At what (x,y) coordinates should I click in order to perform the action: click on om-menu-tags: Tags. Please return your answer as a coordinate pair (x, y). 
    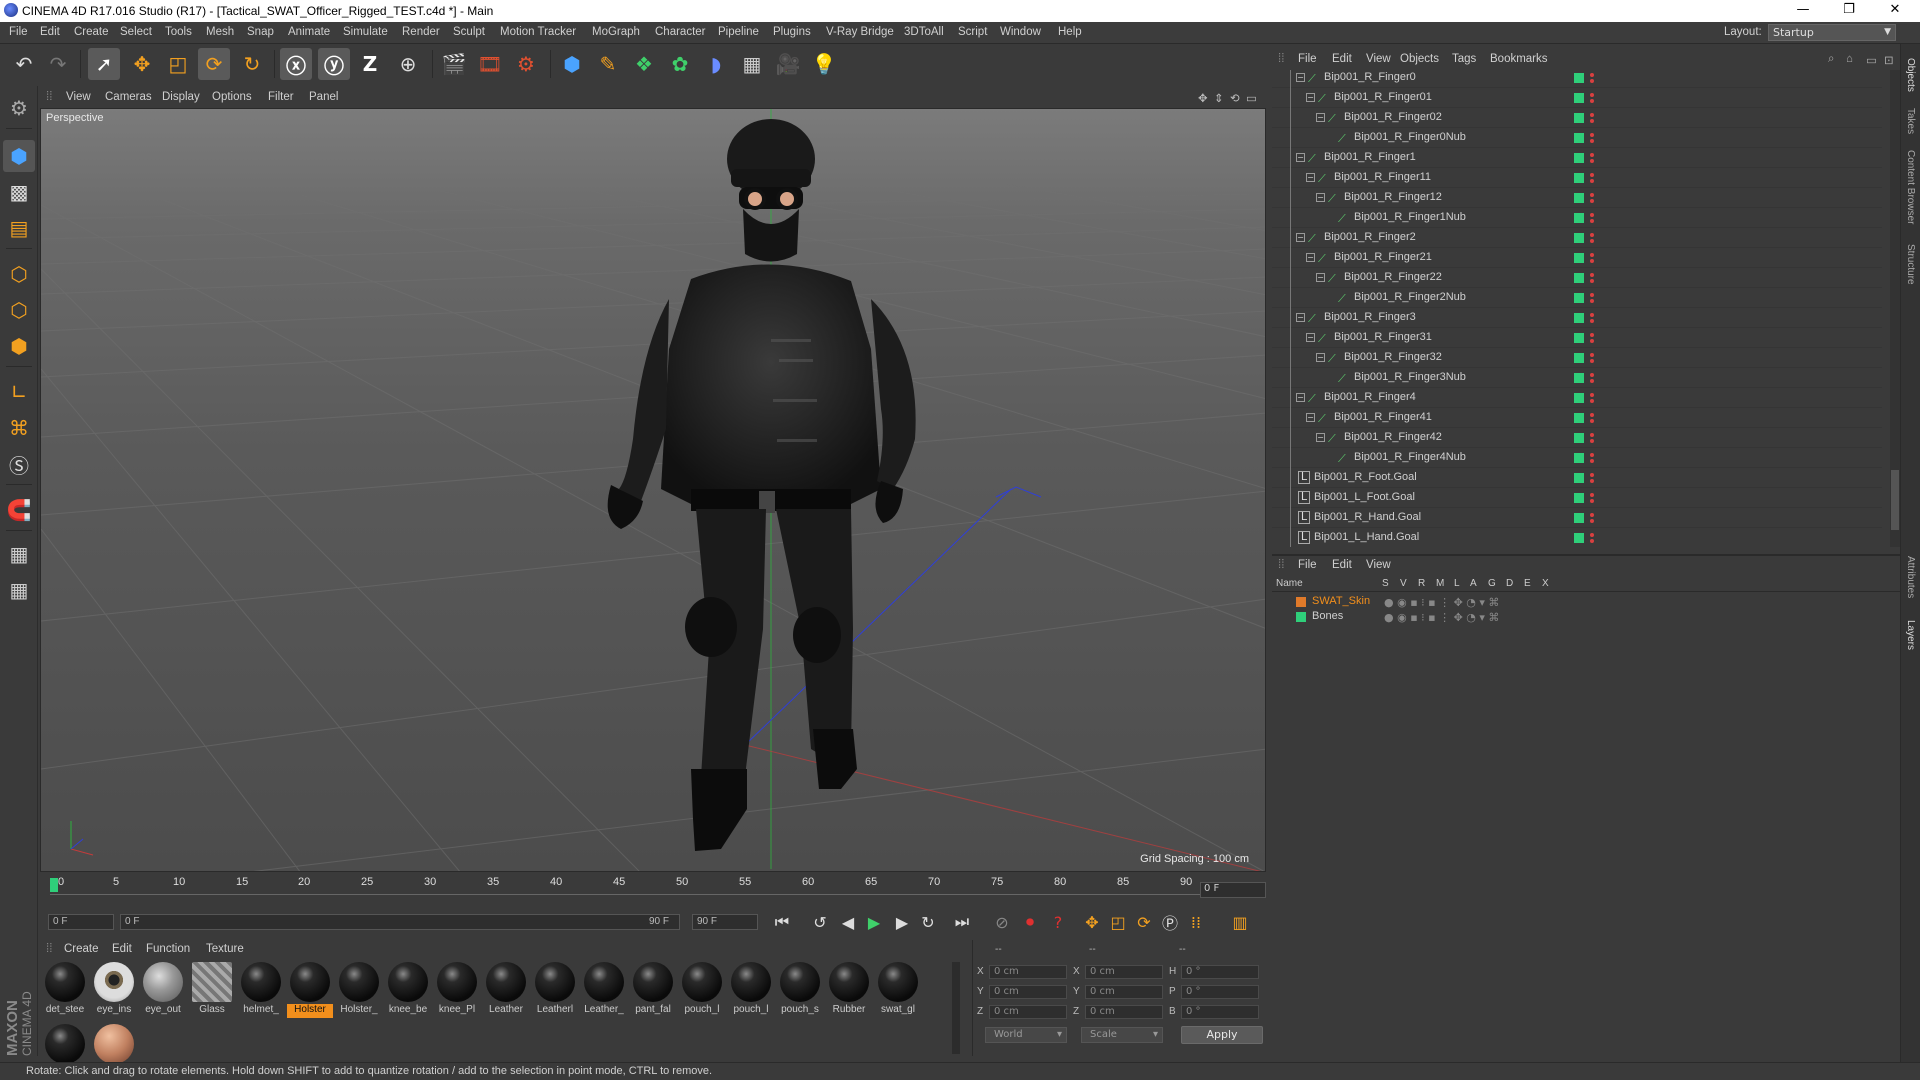
    Looking at the image, I should click on (1464, 59).